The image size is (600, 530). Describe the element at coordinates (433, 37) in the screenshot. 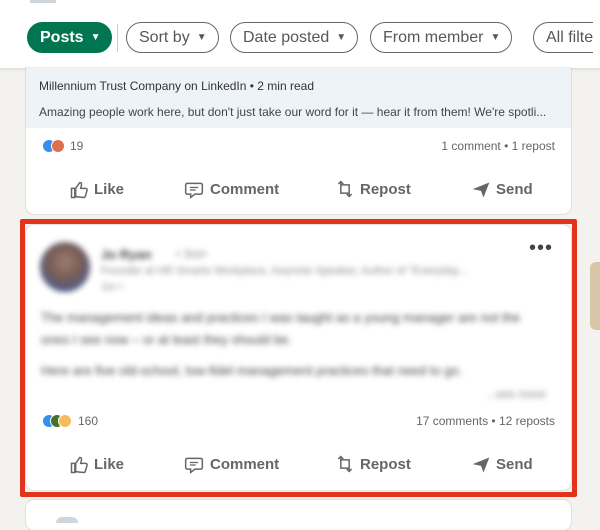

I see `from-member-label: From member` at that location.